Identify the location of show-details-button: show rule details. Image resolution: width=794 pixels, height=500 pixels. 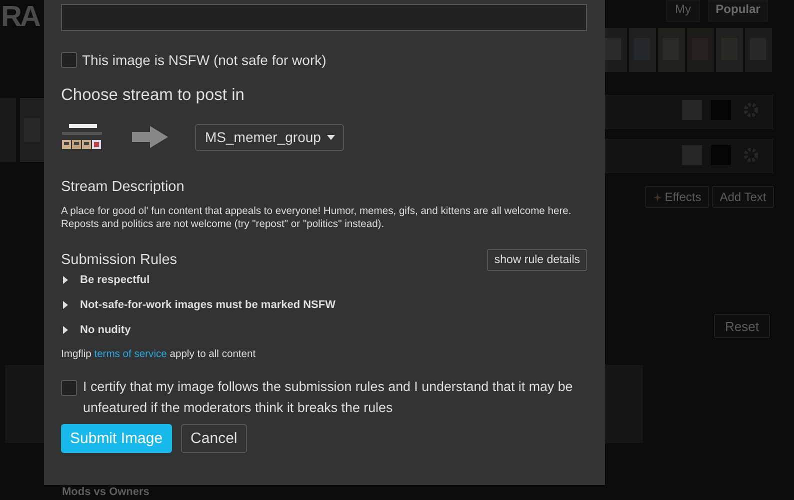
(537, 260).